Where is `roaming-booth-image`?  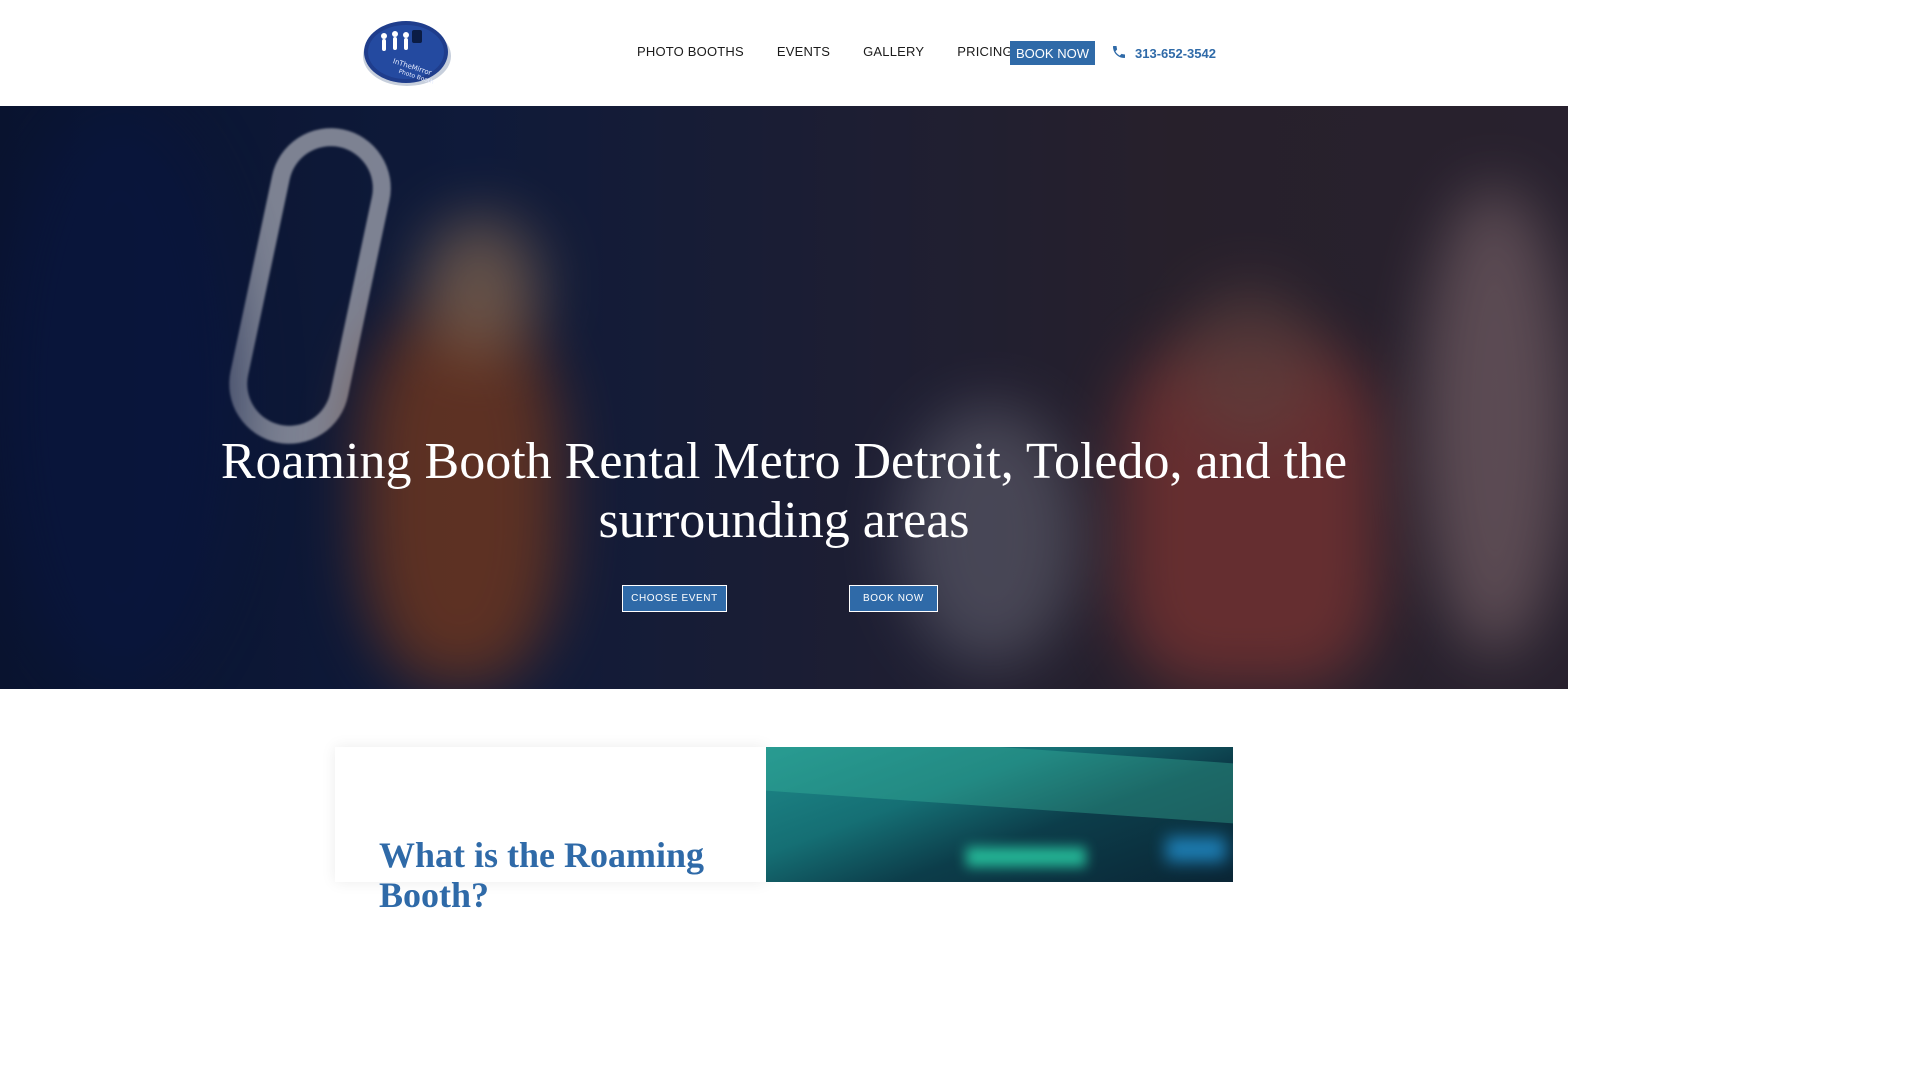 roaming-booth-image is located at coordinates (999, 814).